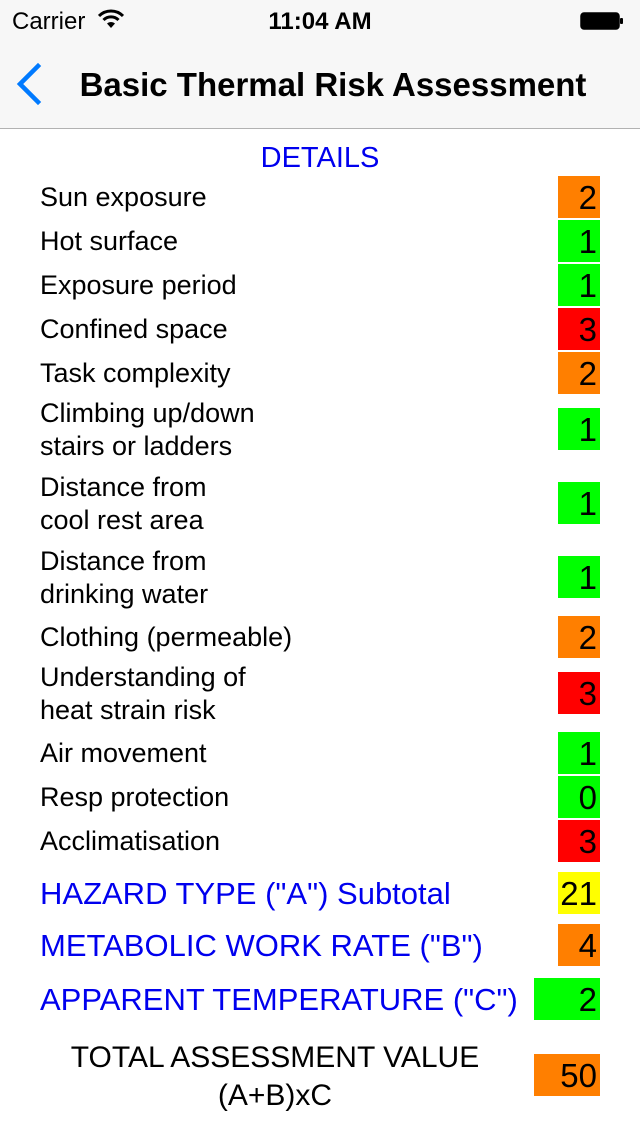  What do you see at coordinates (143, 677) in the screenshot?
I see `item-label-line1: Understanding of` at bounding box center [143, 677].